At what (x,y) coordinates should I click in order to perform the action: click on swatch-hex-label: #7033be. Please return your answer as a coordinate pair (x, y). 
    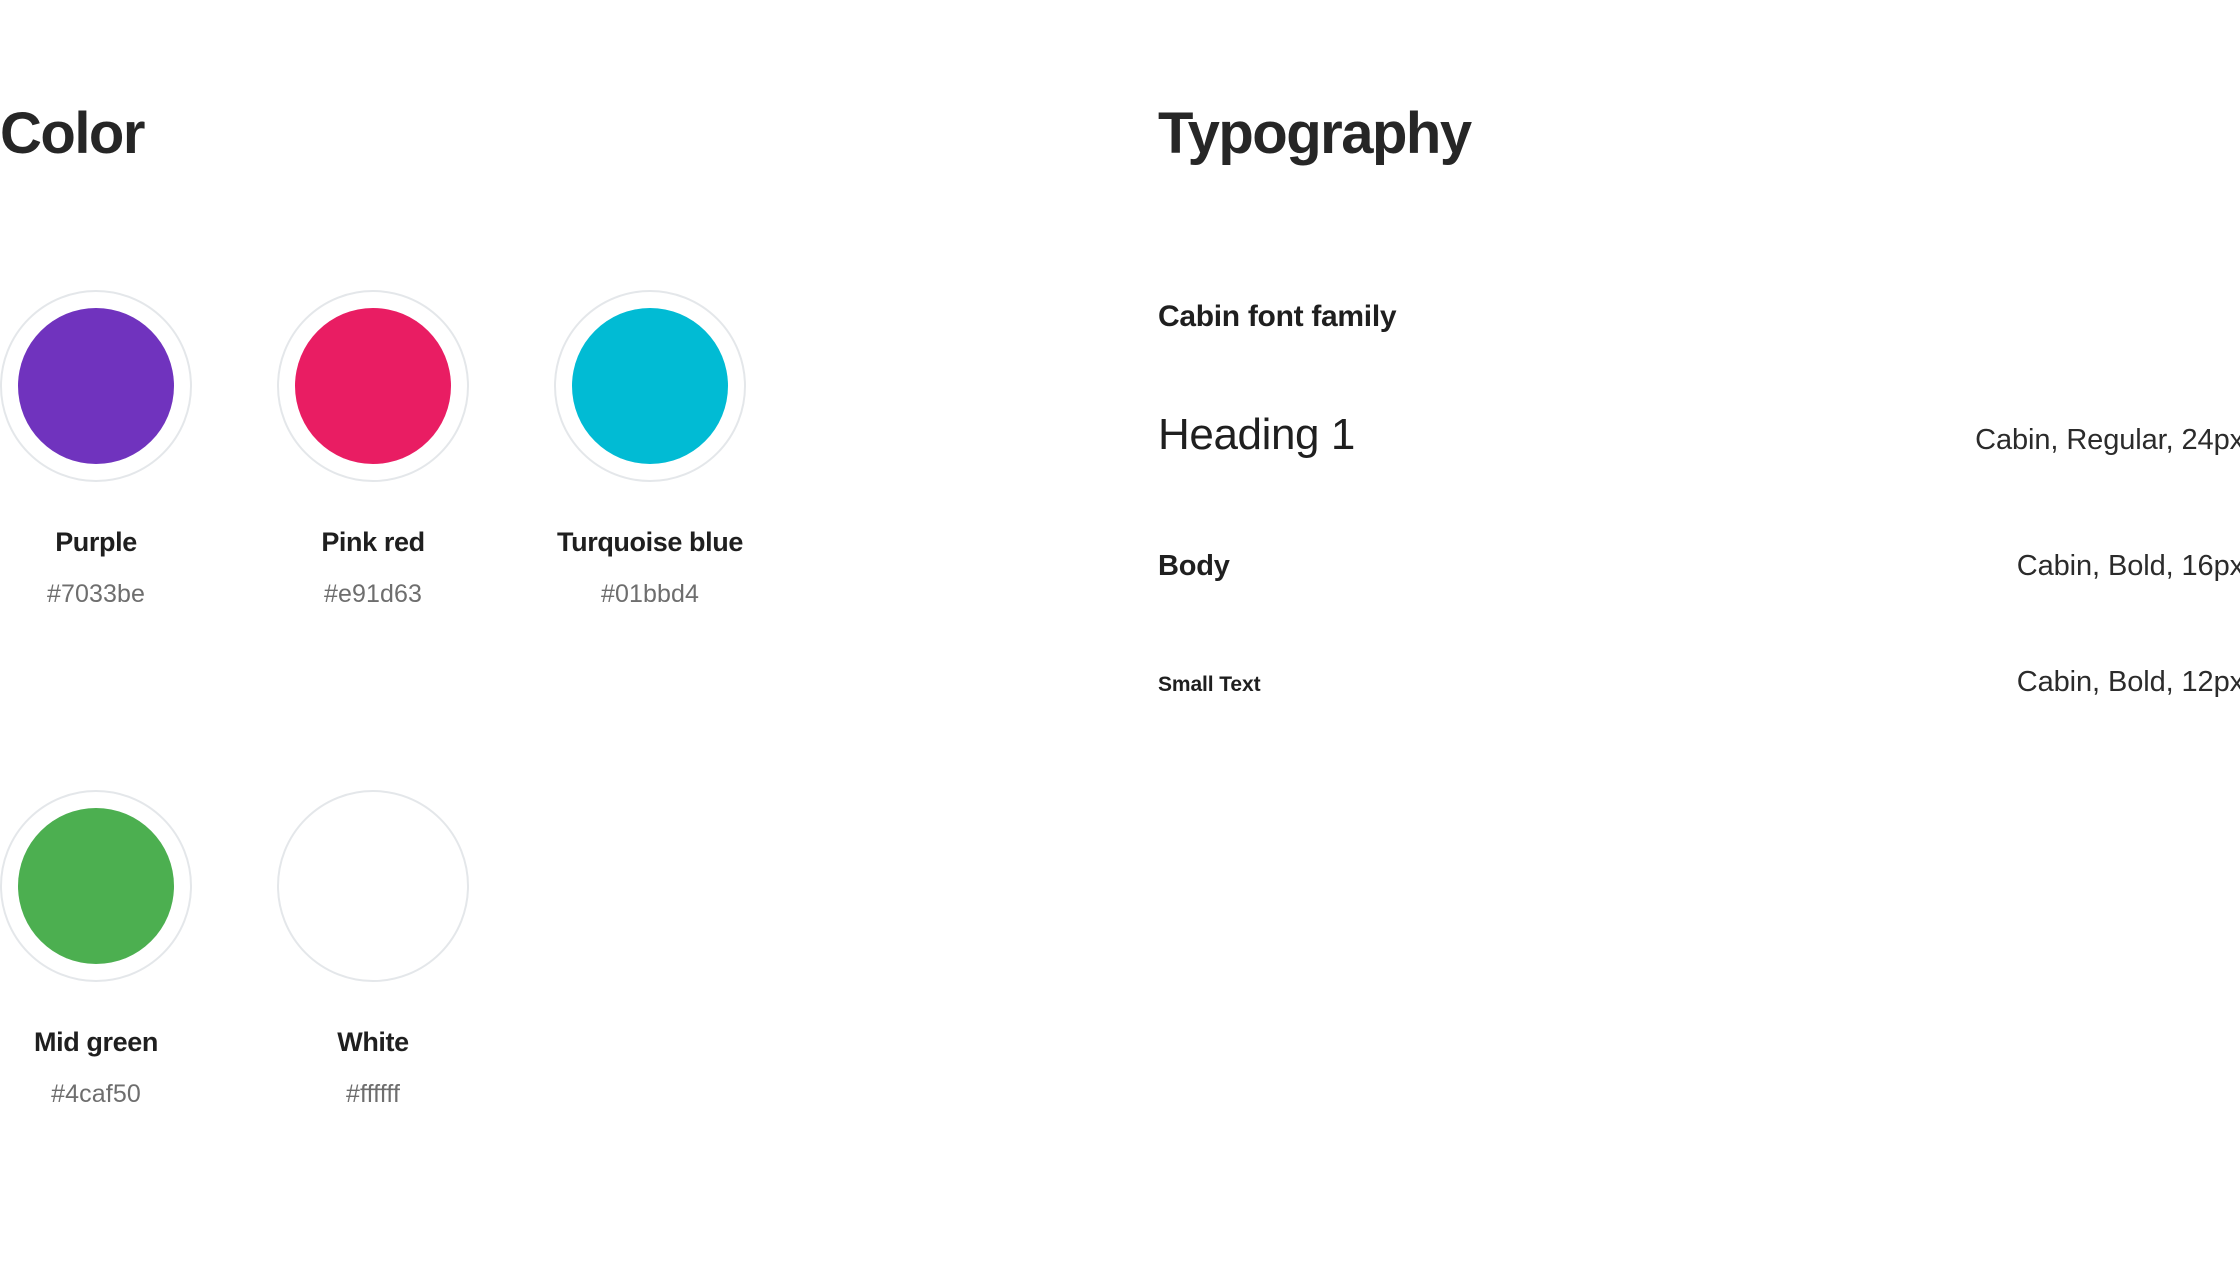
    Looking at the image, I should click on (96, 594).